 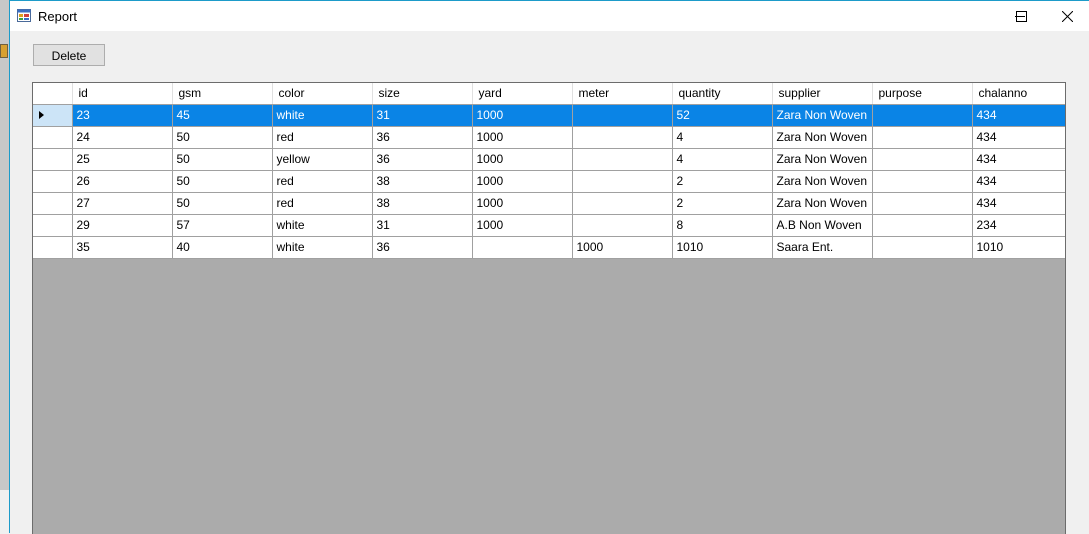 I want to click on column-header-chalanno: chalanno, so click(x=1018, y=94).